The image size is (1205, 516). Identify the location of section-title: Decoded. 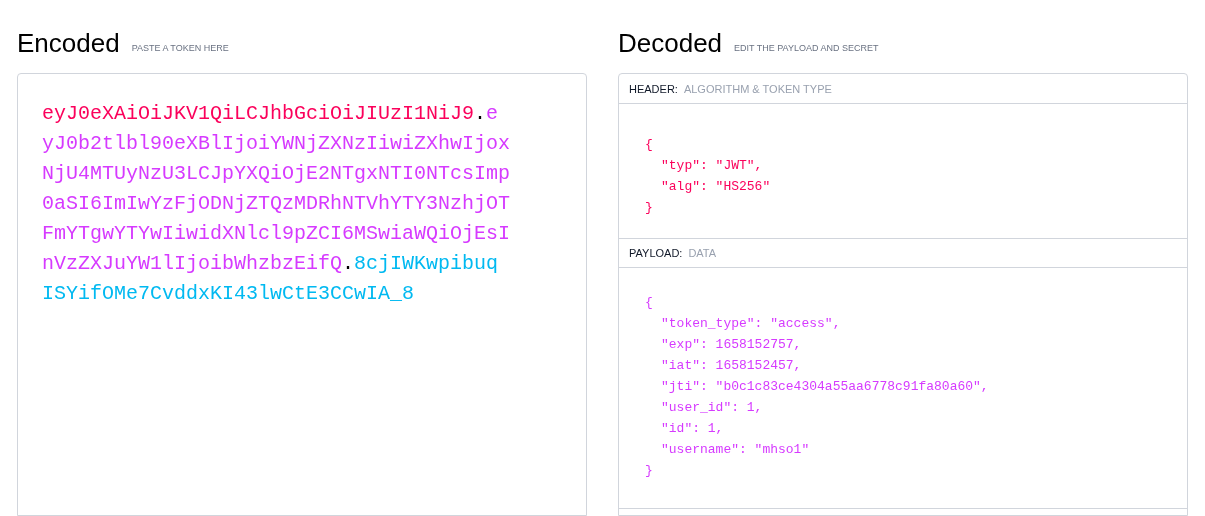
(670, 43).